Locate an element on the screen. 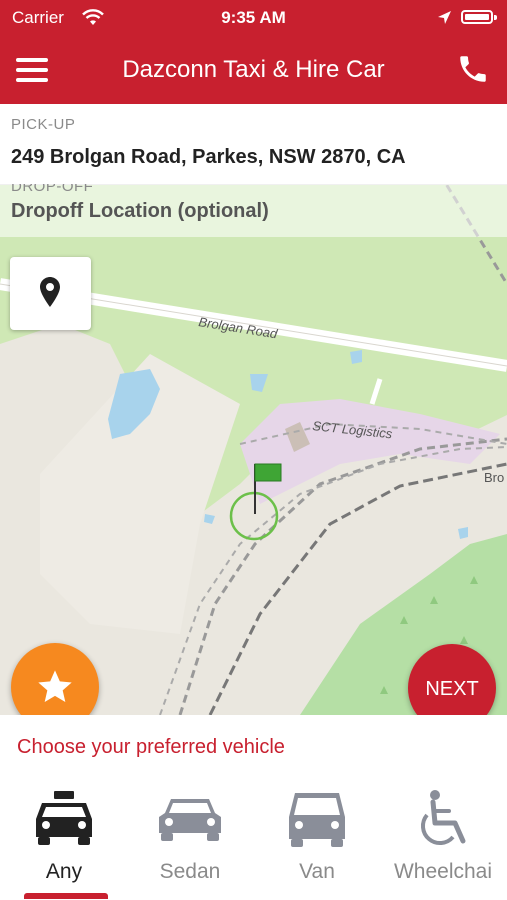 The height and width of the screenshot is (900, 507). vehicle-label-wheelchair: Wheelchai is located at coordinates (443, 871).